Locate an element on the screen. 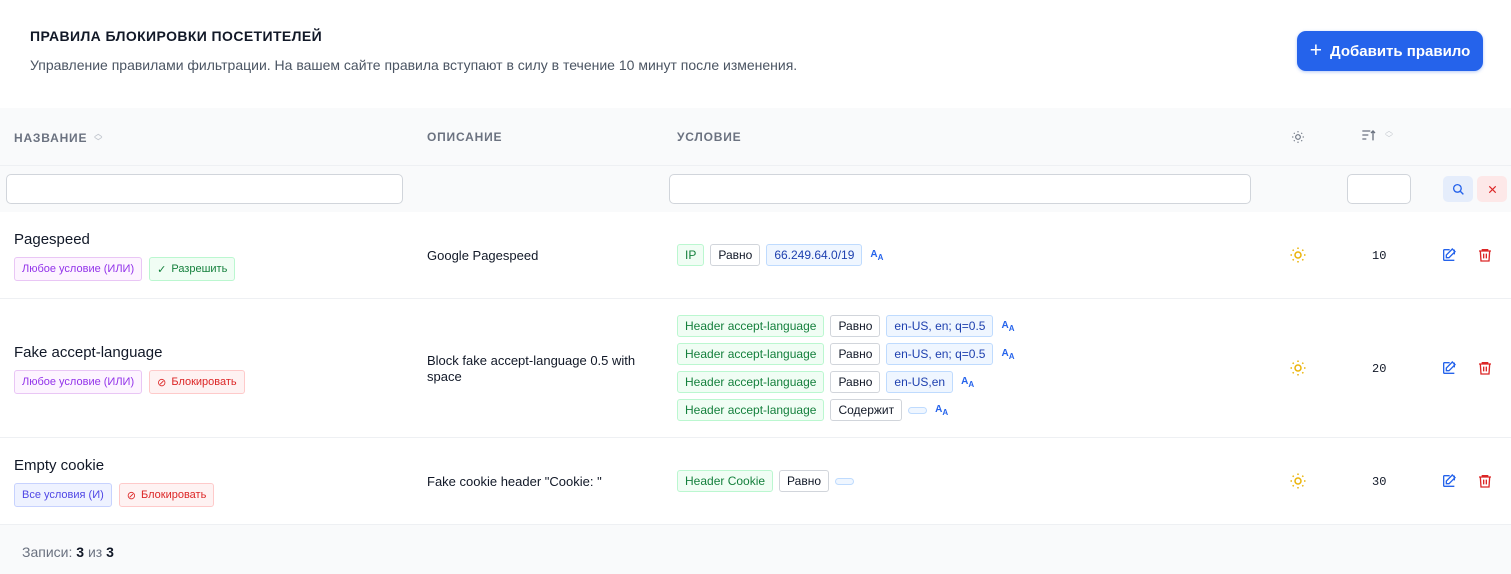 The width and height of the screenshot is (1511, 574). action-badge: ✓ Разрешить is located at coordinates (192, 269).